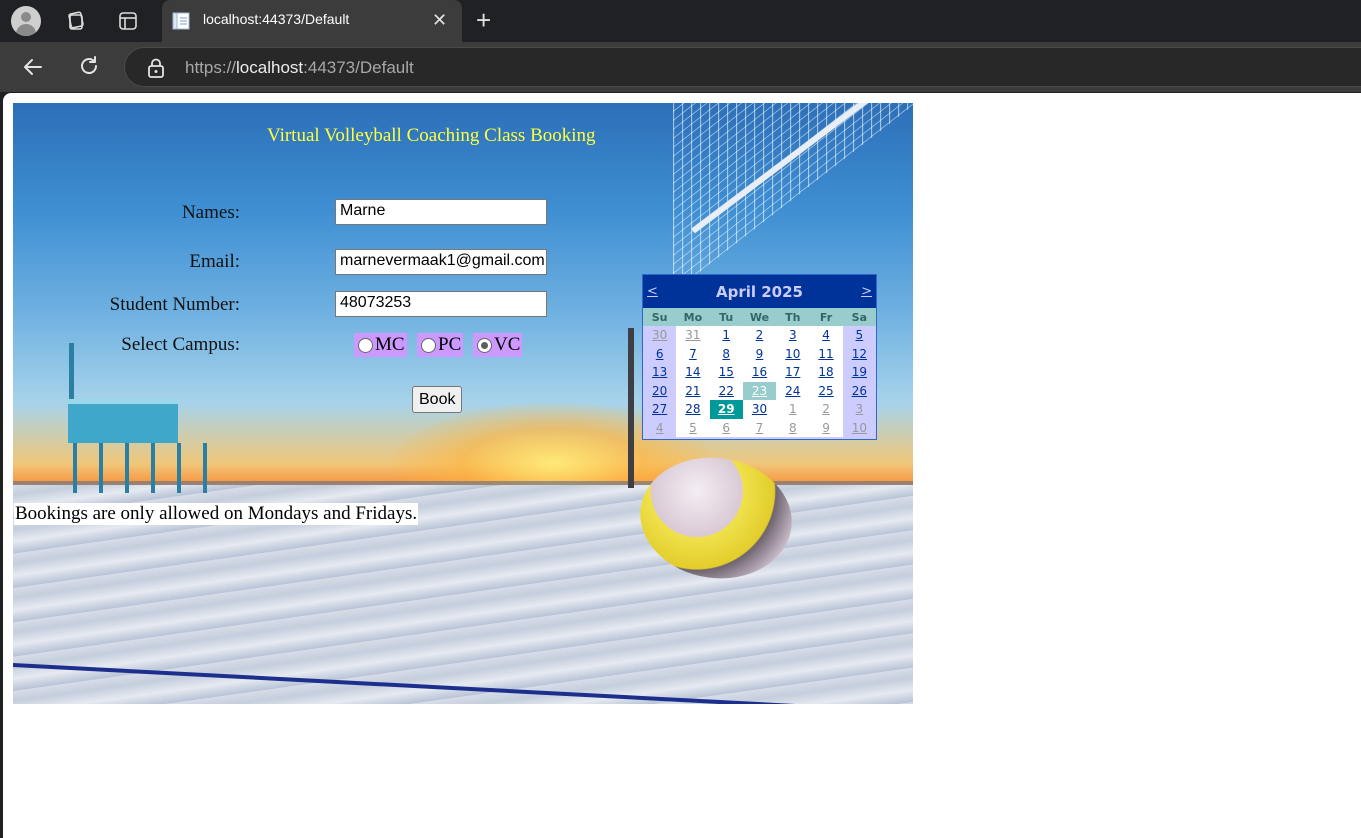 The image size is (1361, 838). Describe the element at coordinates (631, 408) in the screenshot. I see `net-pole` at that location.